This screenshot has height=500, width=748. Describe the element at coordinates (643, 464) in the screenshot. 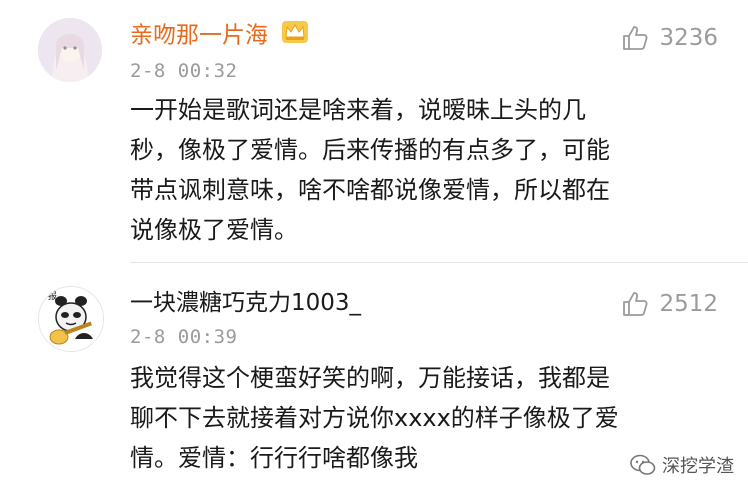

I see `wechat-icon` at that location.